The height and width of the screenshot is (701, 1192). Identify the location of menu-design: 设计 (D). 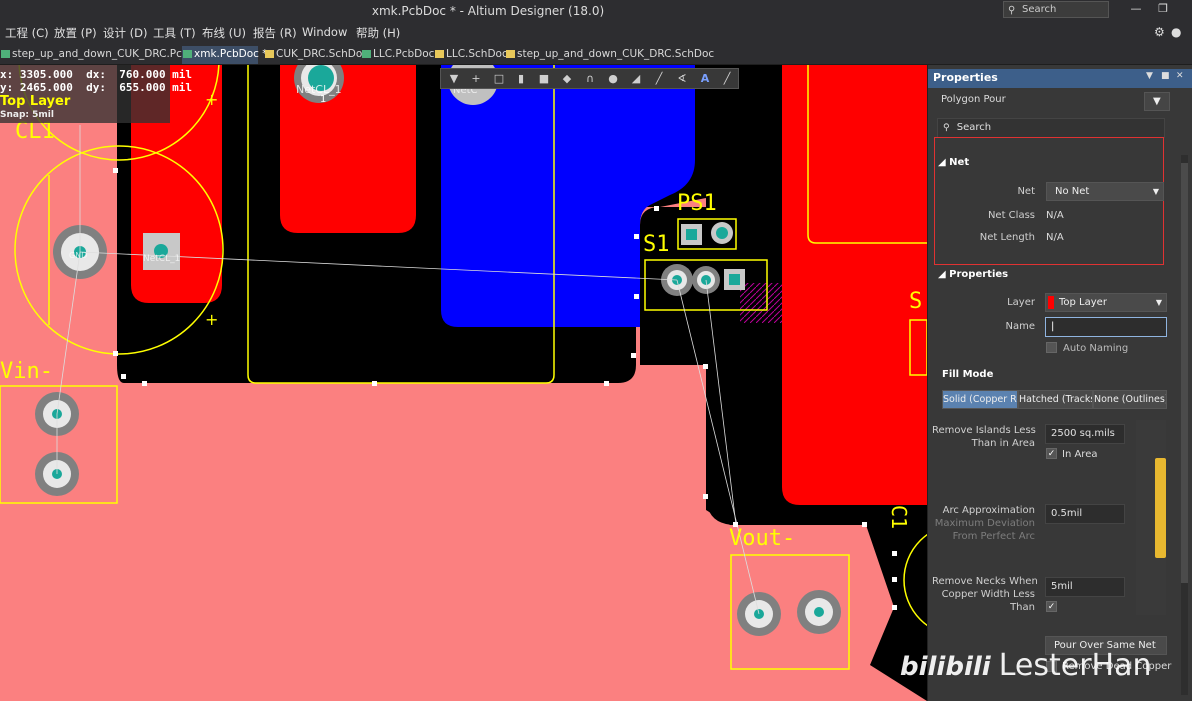
(125, 33).